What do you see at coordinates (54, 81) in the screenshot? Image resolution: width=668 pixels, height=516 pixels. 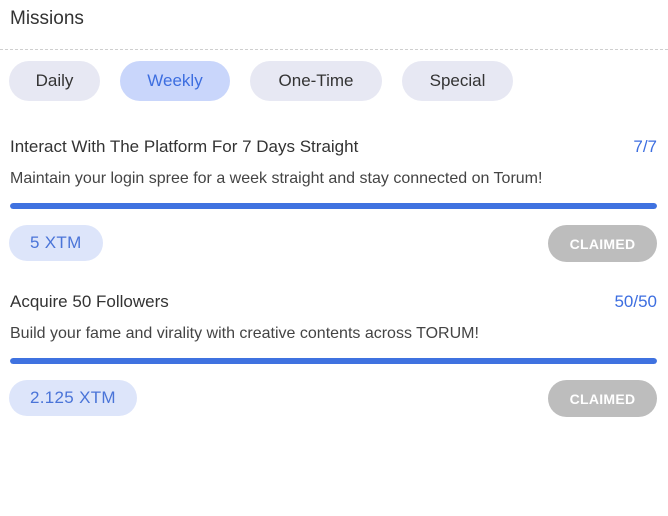 I see `tab-daily: Daily` at bounding box center [54, 81].